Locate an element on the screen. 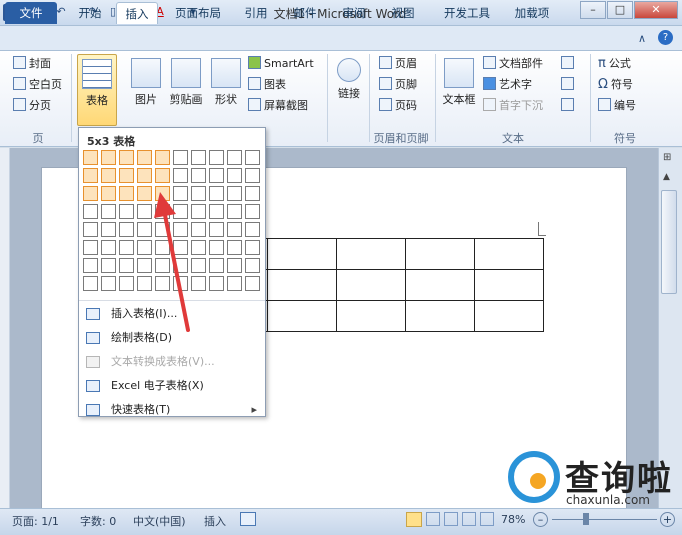  tab-page-layout: 页面布局 is located at coordinates (198, 13).